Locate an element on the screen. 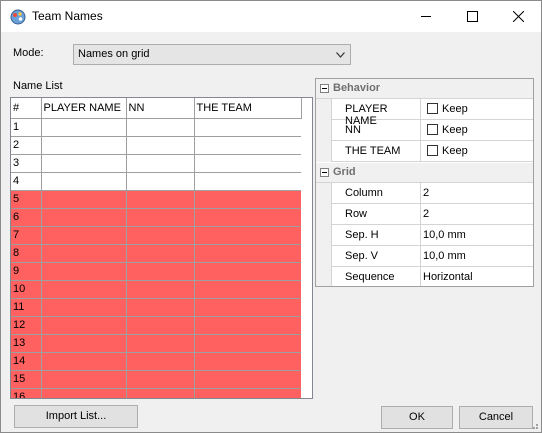  column-header: THE TEAM is located at coordinates (248, 108).